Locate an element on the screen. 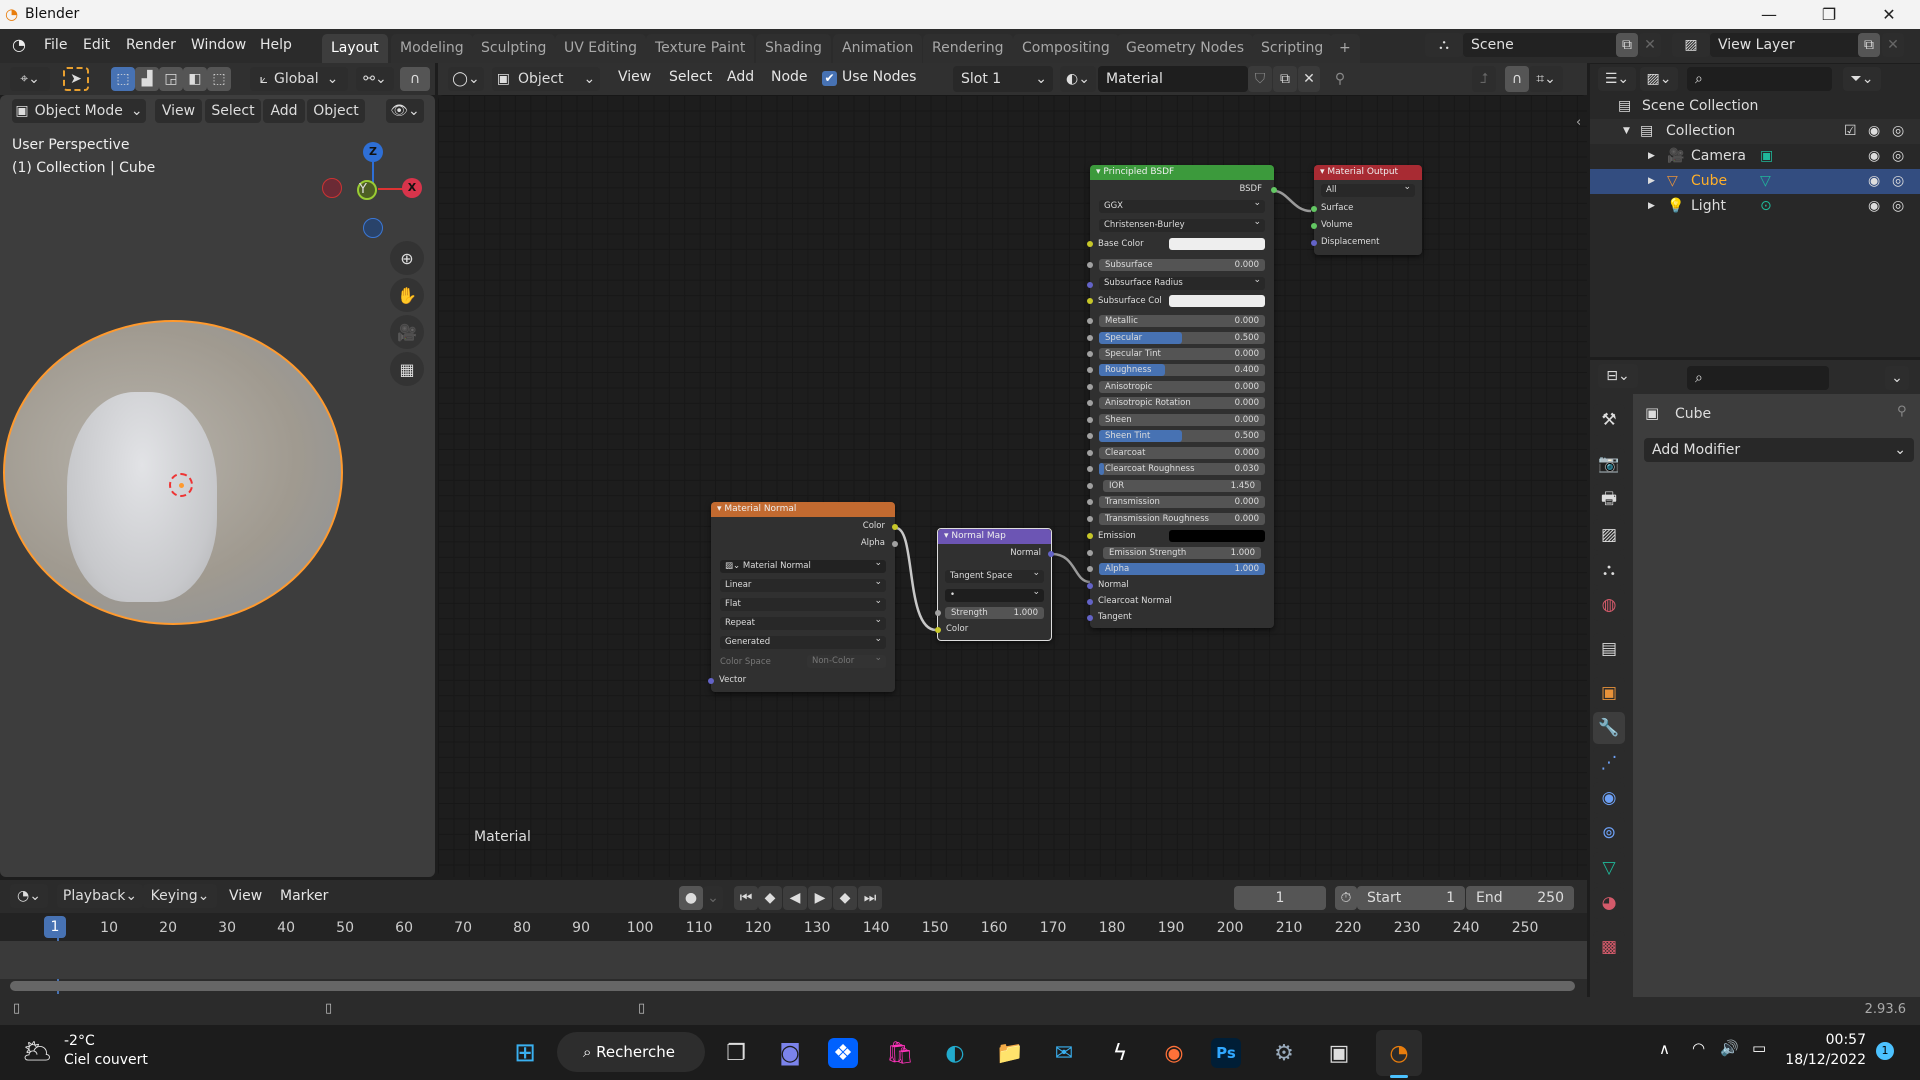  tab-render-icon: 📷 is located at coordinates (1609, 464).